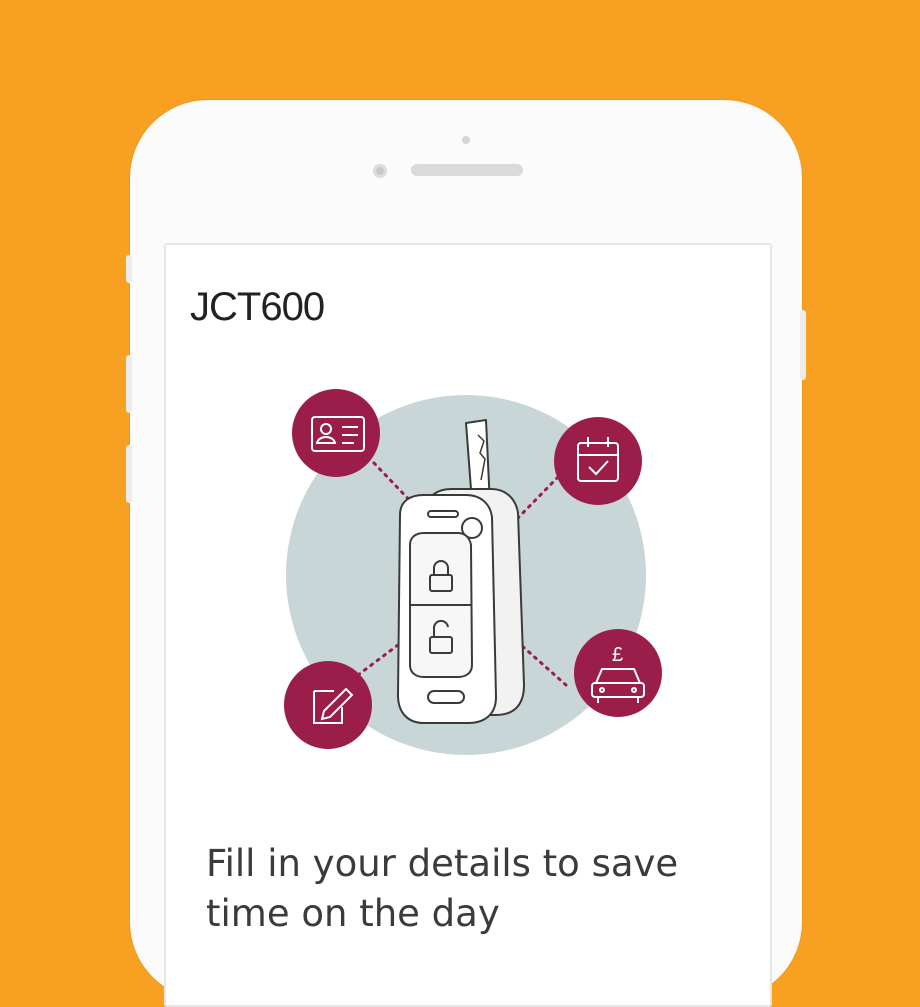 The width and height of the screenshot is (920, 1007). What do you see at coordinates (467, 170) in the screenshot?
I see `earpiece-speaker` at bounding box center [467, 170].